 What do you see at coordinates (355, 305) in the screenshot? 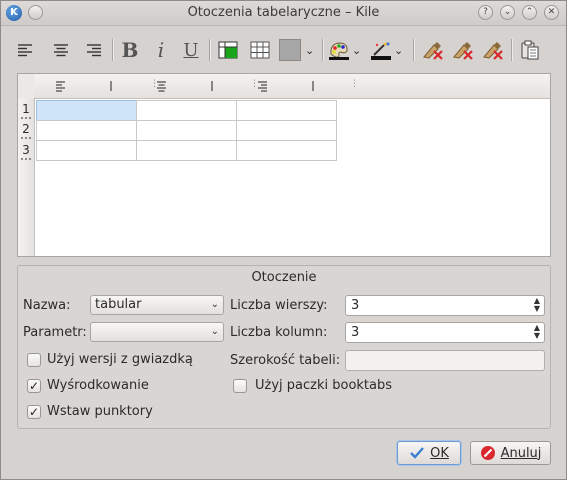
I see `rows-value: 3` at bounding box center [355, 305].